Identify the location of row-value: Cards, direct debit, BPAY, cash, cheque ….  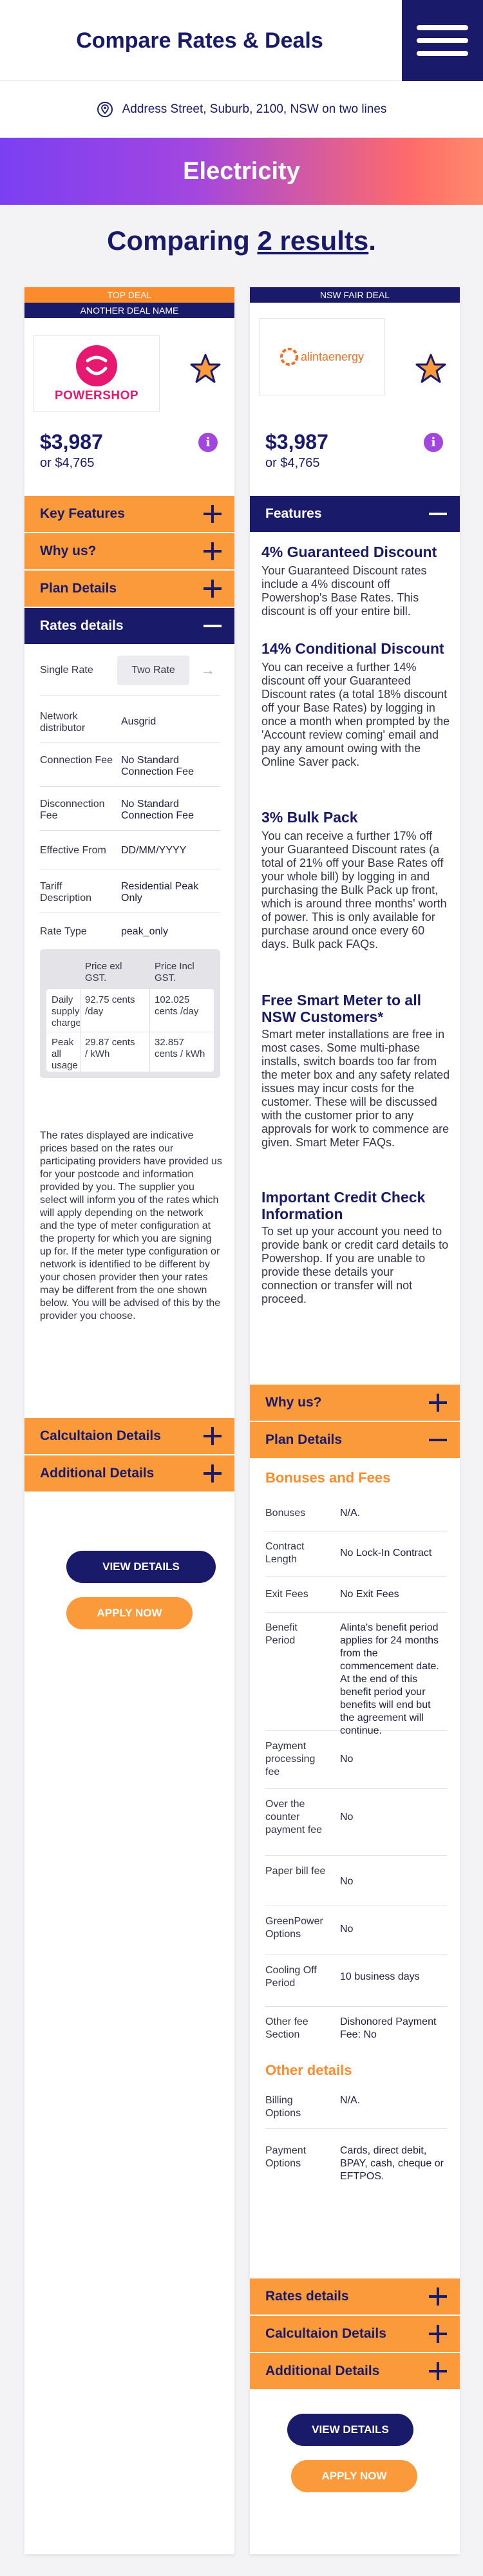
(392, 2163).